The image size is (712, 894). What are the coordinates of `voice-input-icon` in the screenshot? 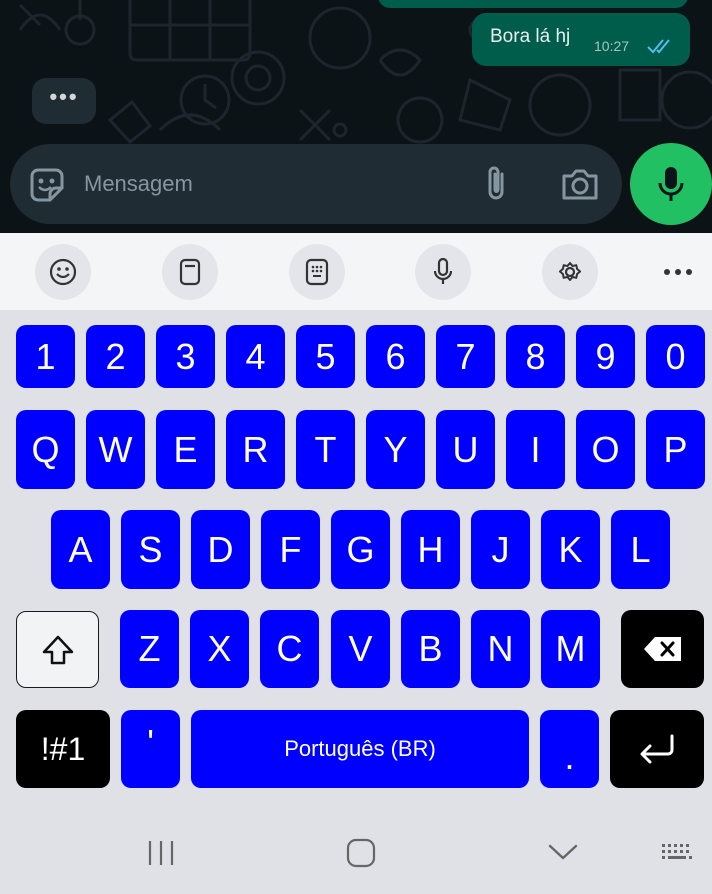 It's located at (443, 270).